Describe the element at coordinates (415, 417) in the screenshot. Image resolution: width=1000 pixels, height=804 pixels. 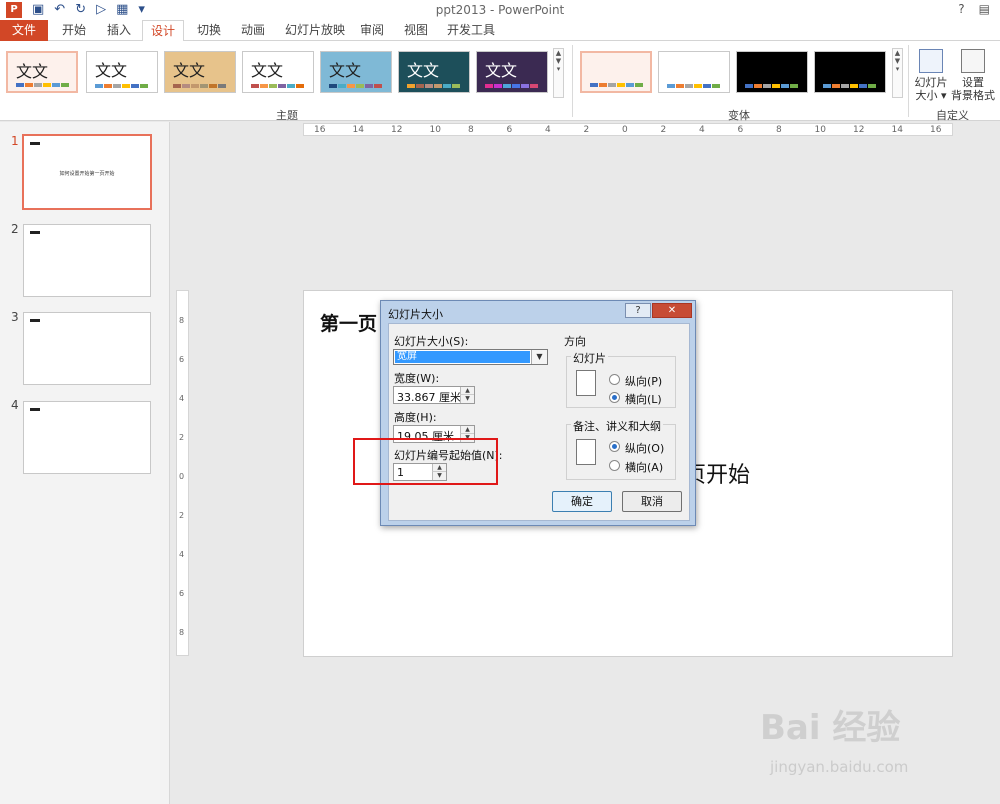
I see `height-label: 高度(H):` at that location.